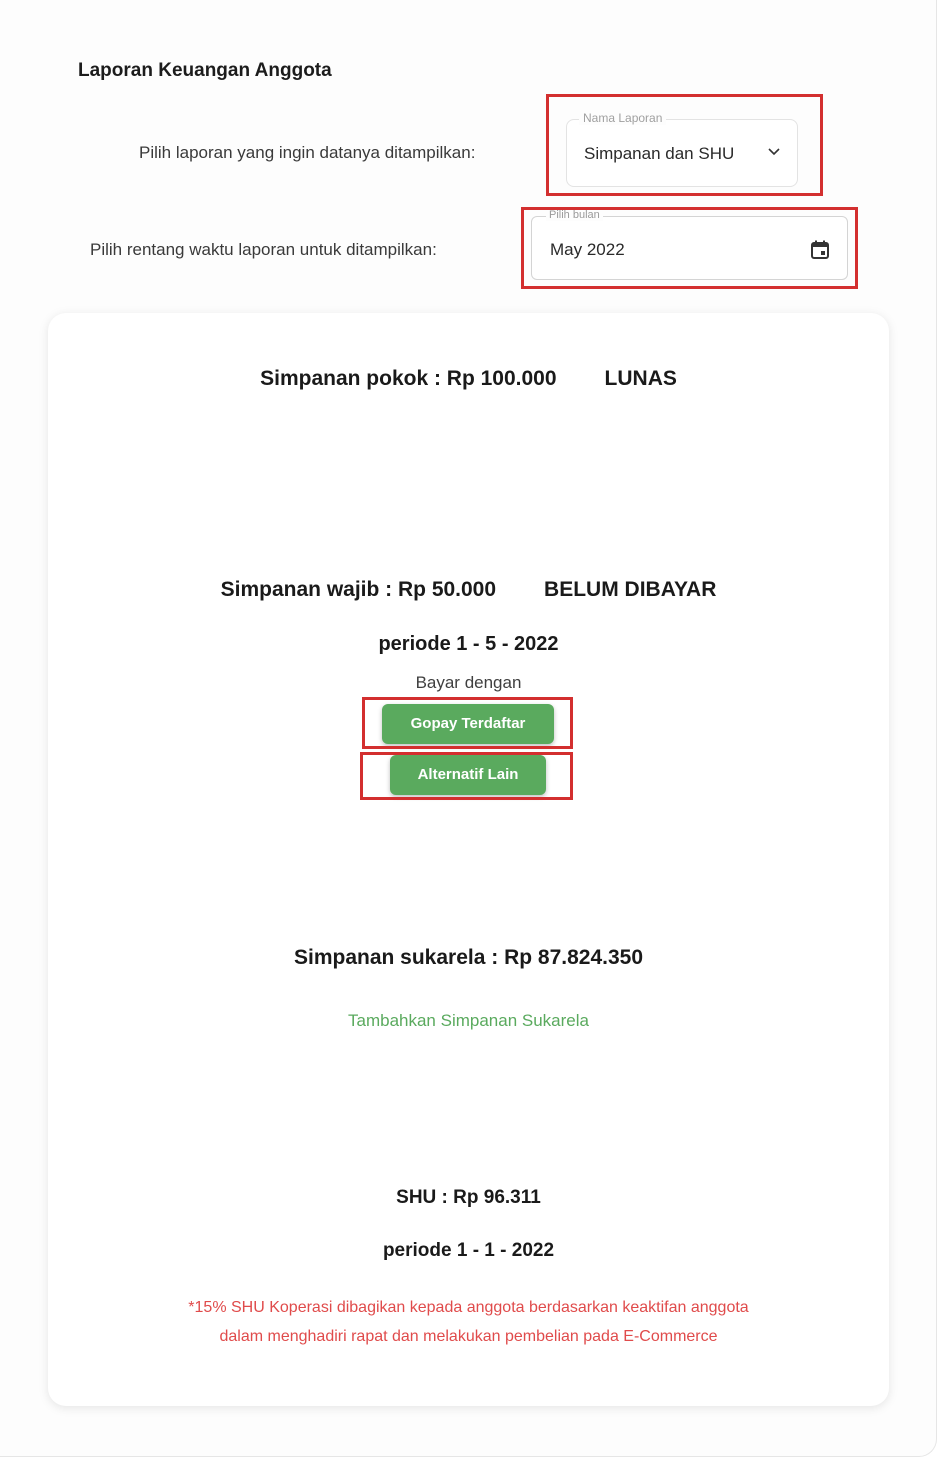  Describe the element at coordinates (684, 145) in the screenshot. I see `report-select-highlight` at that location.